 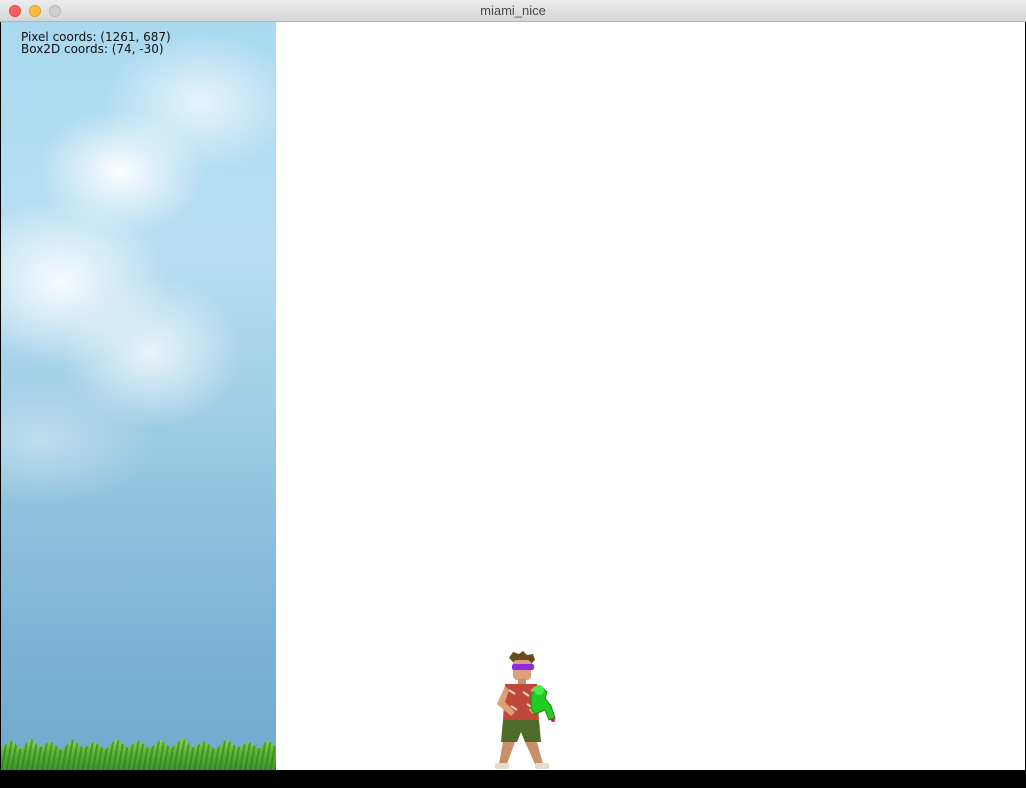 What do you see at coordinates (525, 710) in the screenshot?
I see `player-character-sprite` at bounding box center [525, 710].